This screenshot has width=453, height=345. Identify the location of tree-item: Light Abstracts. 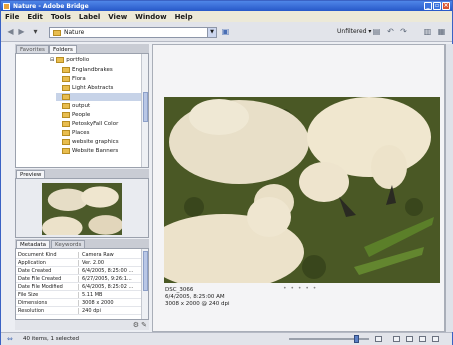
(87, 88).